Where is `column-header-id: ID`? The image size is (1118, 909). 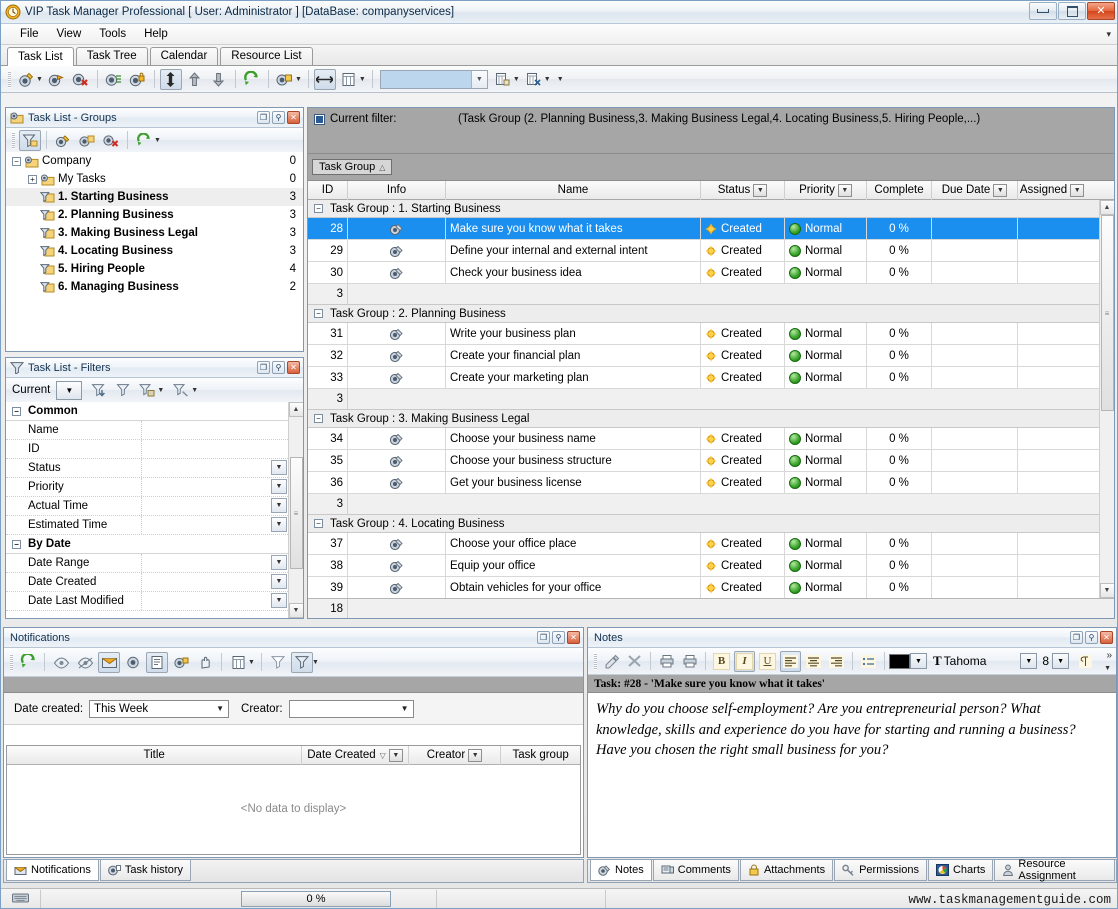 column-header-id: ID is located at coordinates (328, 190).